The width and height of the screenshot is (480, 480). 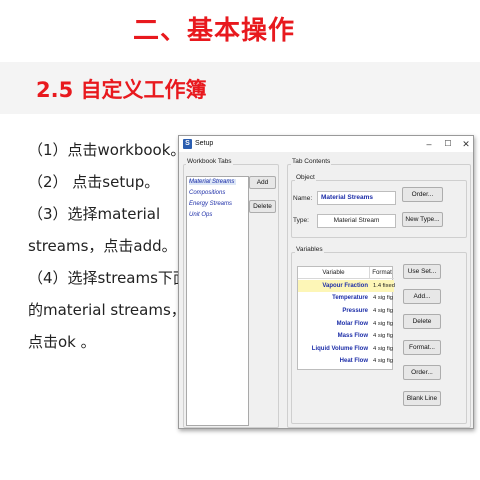 I want to click on object-label: Object, so click(x=305, y=177).